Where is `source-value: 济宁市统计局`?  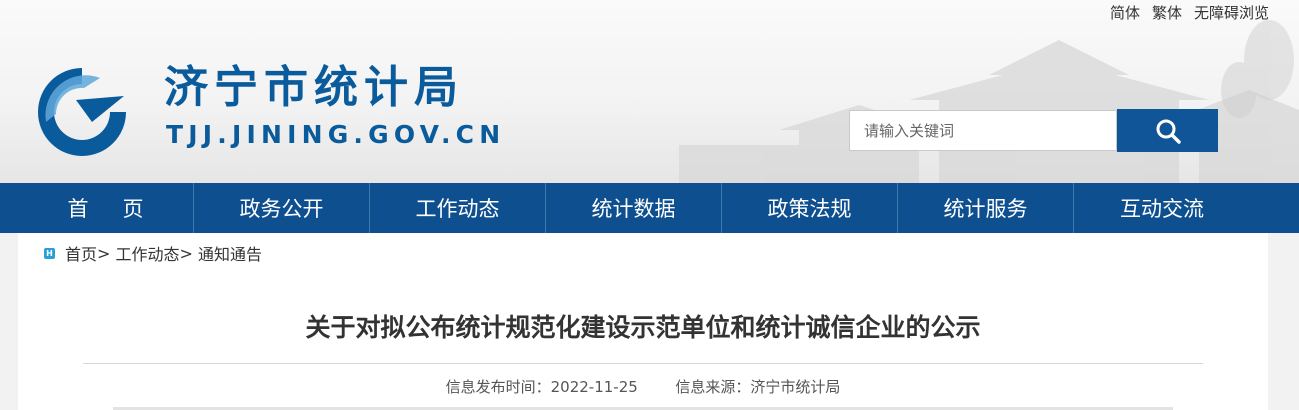
source-value: 济宁市统计局 is located at coordinates (795, 387).